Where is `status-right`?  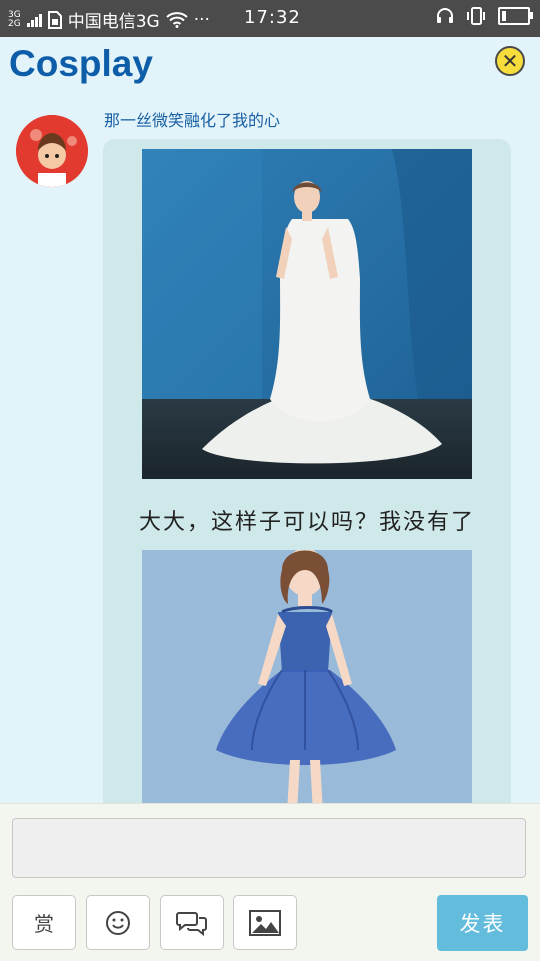 status-right is located at coordinates (484, 16).